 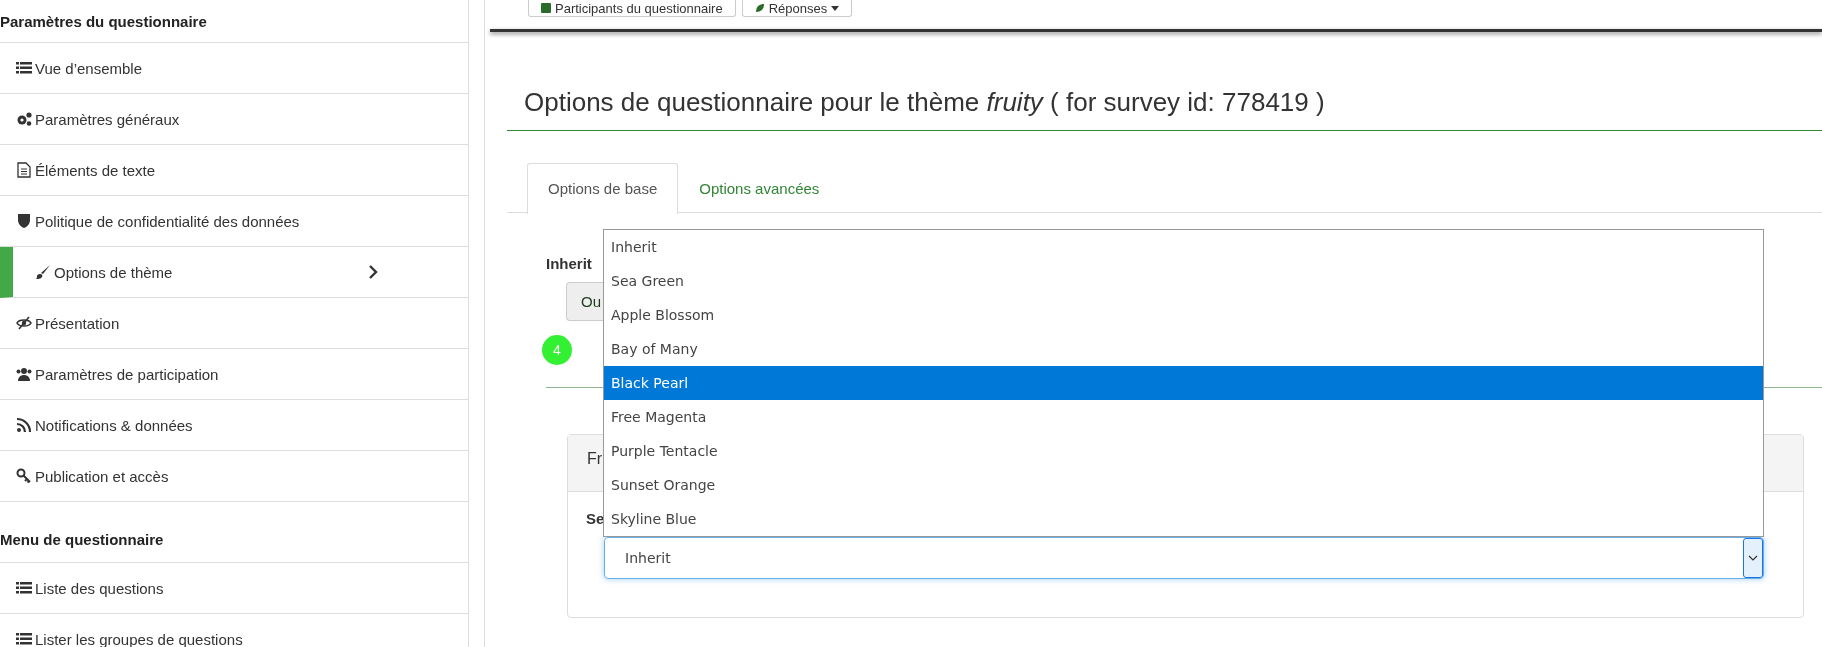 What do you see at coordinates (1183, 315) in the screenshot?
I see `dropdown-option: Apple Blossom` at bounding box center [1183, 315].